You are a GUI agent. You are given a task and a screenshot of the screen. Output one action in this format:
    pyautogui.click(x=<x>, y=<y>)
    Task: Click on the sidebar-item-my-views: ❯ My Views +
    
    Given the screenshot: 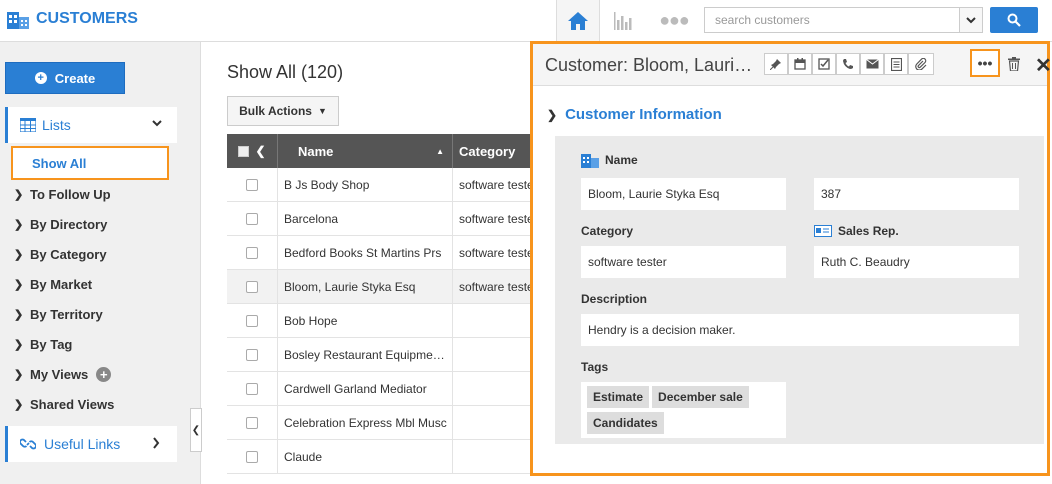 What is the action you would take?
    pyautogui.click(x=63, y=374)
    